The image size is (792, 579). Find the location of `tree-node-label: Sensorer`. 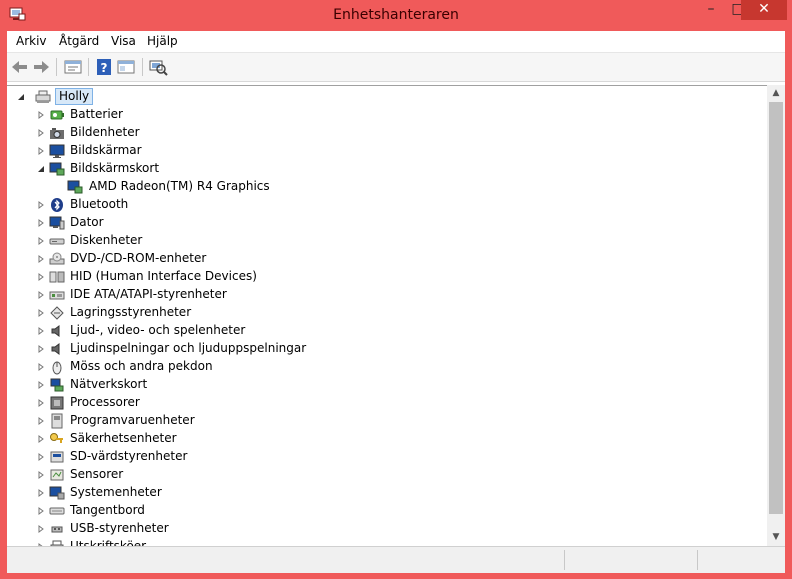

tree-node-label: Sensorer is located at coordinates (97, 474).